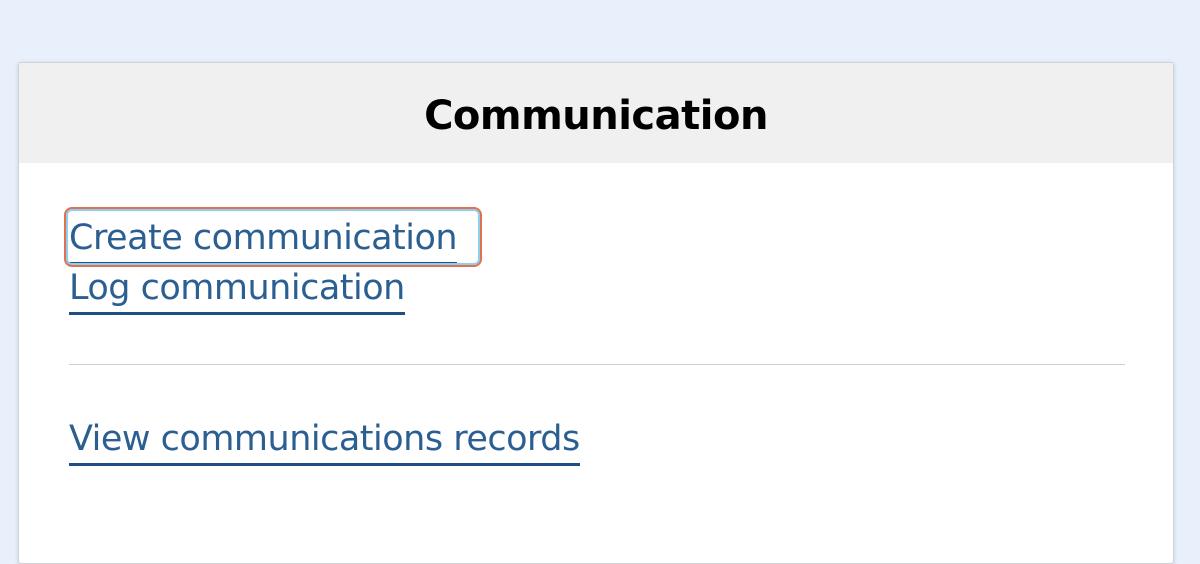 This screenshot has height=564, width=1200. What do you see at coordinates (324, 442) in the screenshot?
I see `view-communications-records-link: View communications records` at bounding box center [324, 442].